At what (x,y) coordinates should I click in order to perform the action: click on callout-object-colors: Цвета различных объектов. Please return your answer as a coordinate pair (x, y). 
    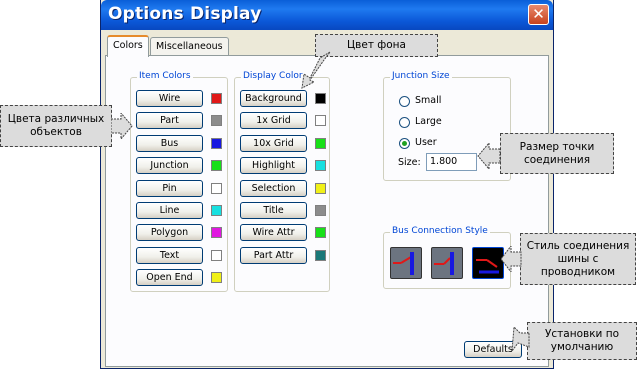
    Looking at the image, I should click on (56, 126).